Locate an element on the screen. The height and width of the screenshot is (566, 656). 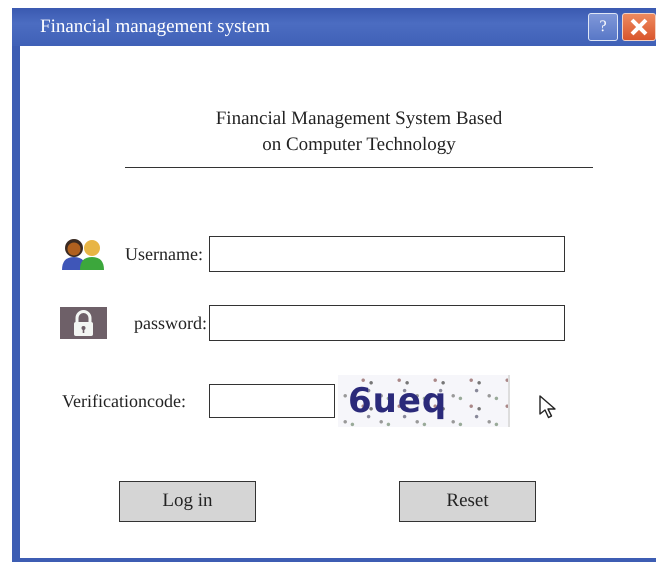
reset-button: Reset is located at coordinates (467, 501).